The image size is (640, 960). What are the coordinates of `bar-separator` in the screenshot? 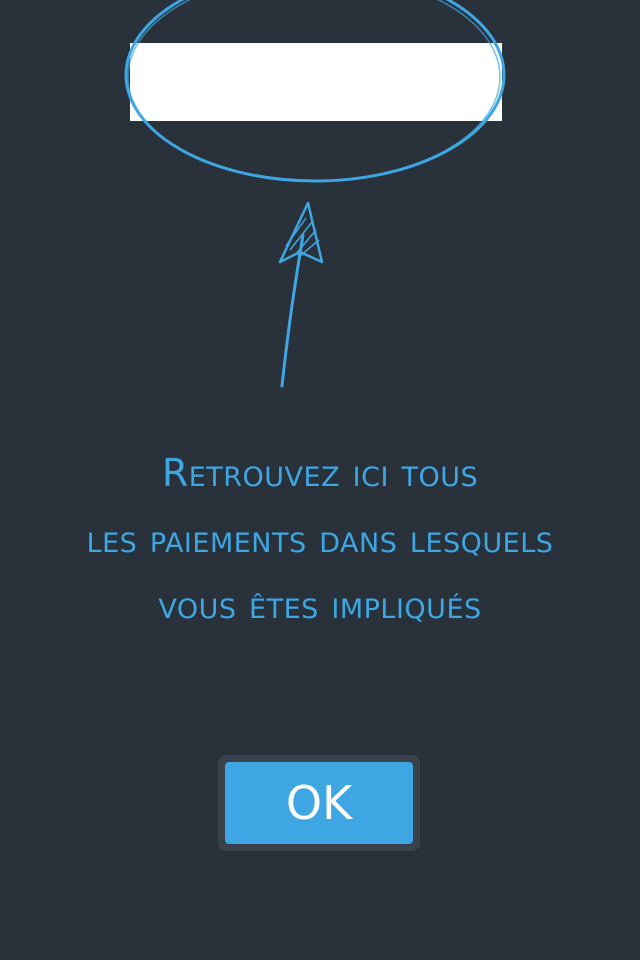 It's located at (316, 122).